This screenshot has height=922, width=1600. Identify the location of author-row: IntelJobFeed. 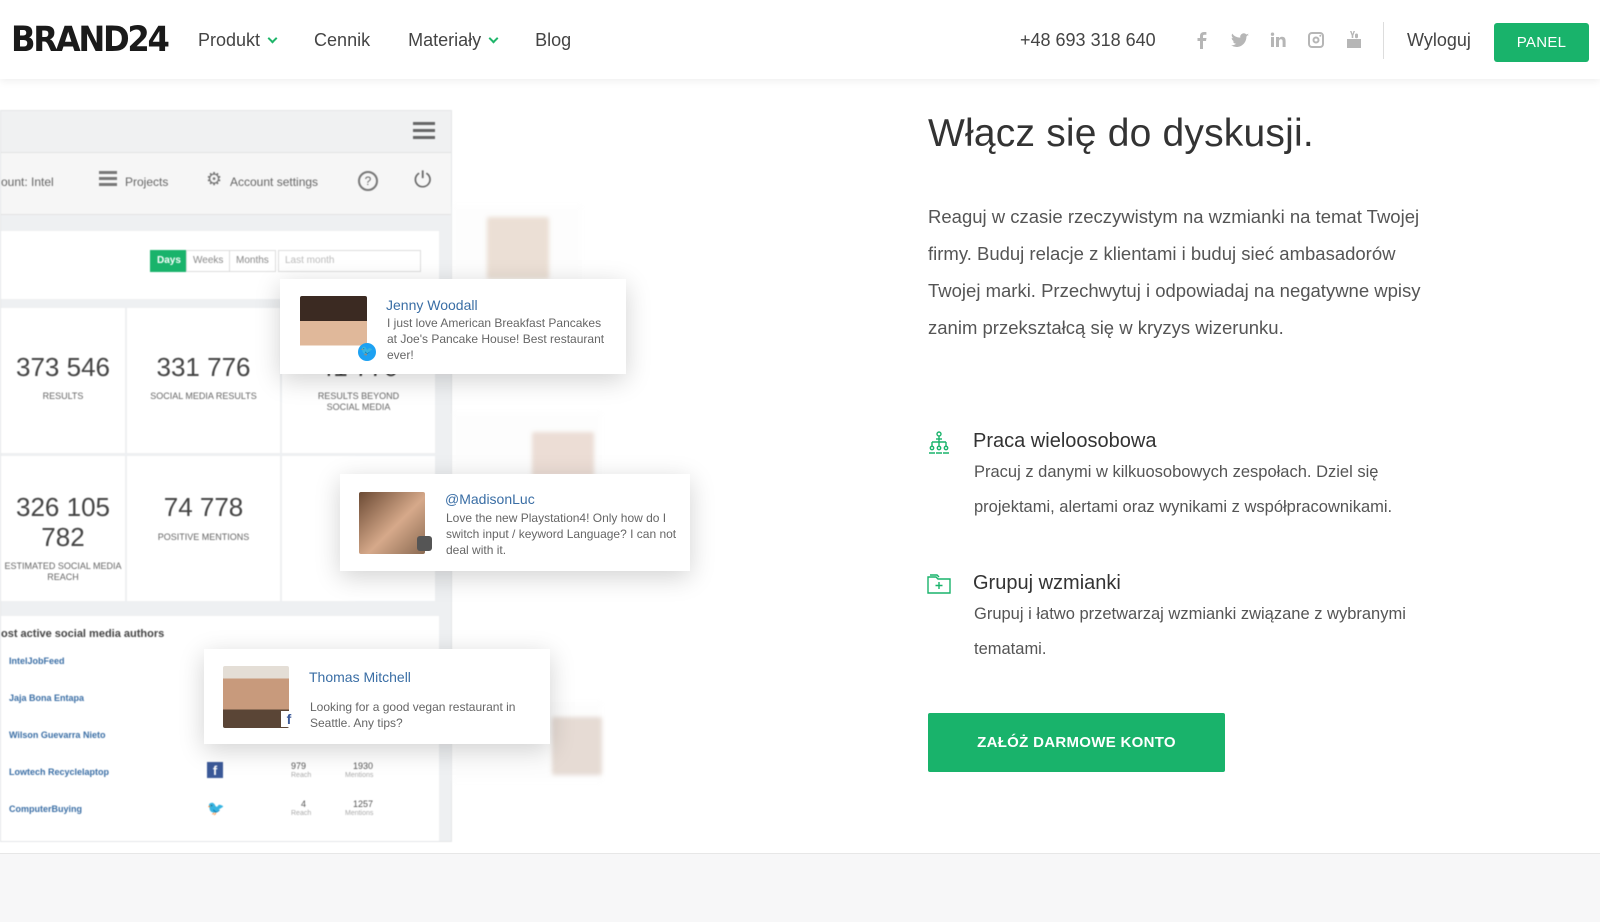
(37, 661).